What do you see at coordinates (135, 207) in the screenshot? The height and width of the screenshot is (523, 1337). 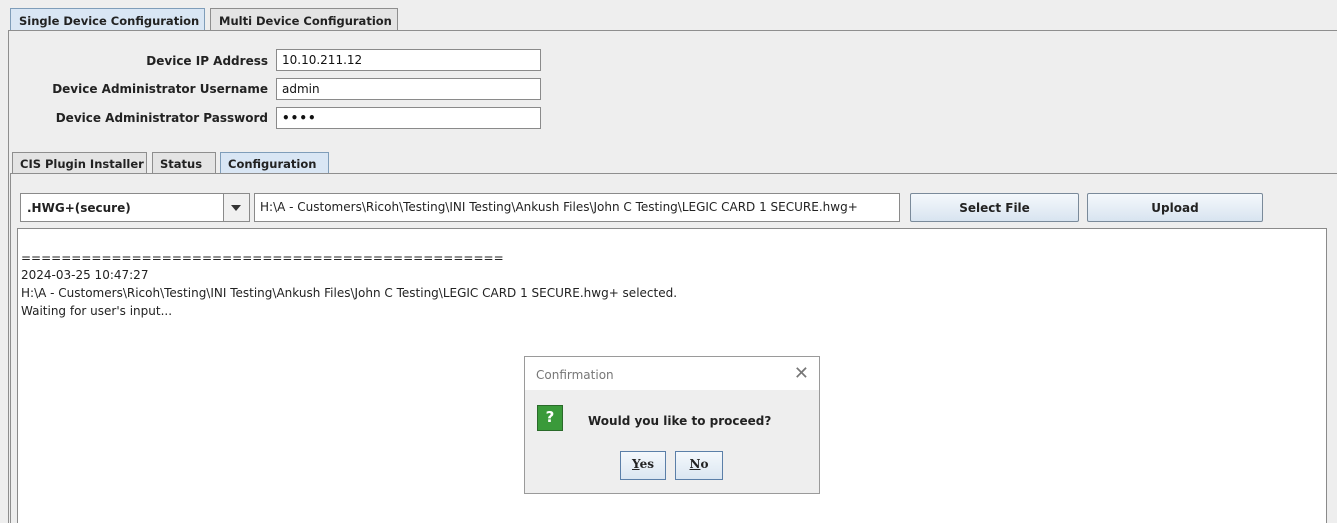 I see `file-format-combo: .HWG+(secure)` at bounding box center [135, 207].